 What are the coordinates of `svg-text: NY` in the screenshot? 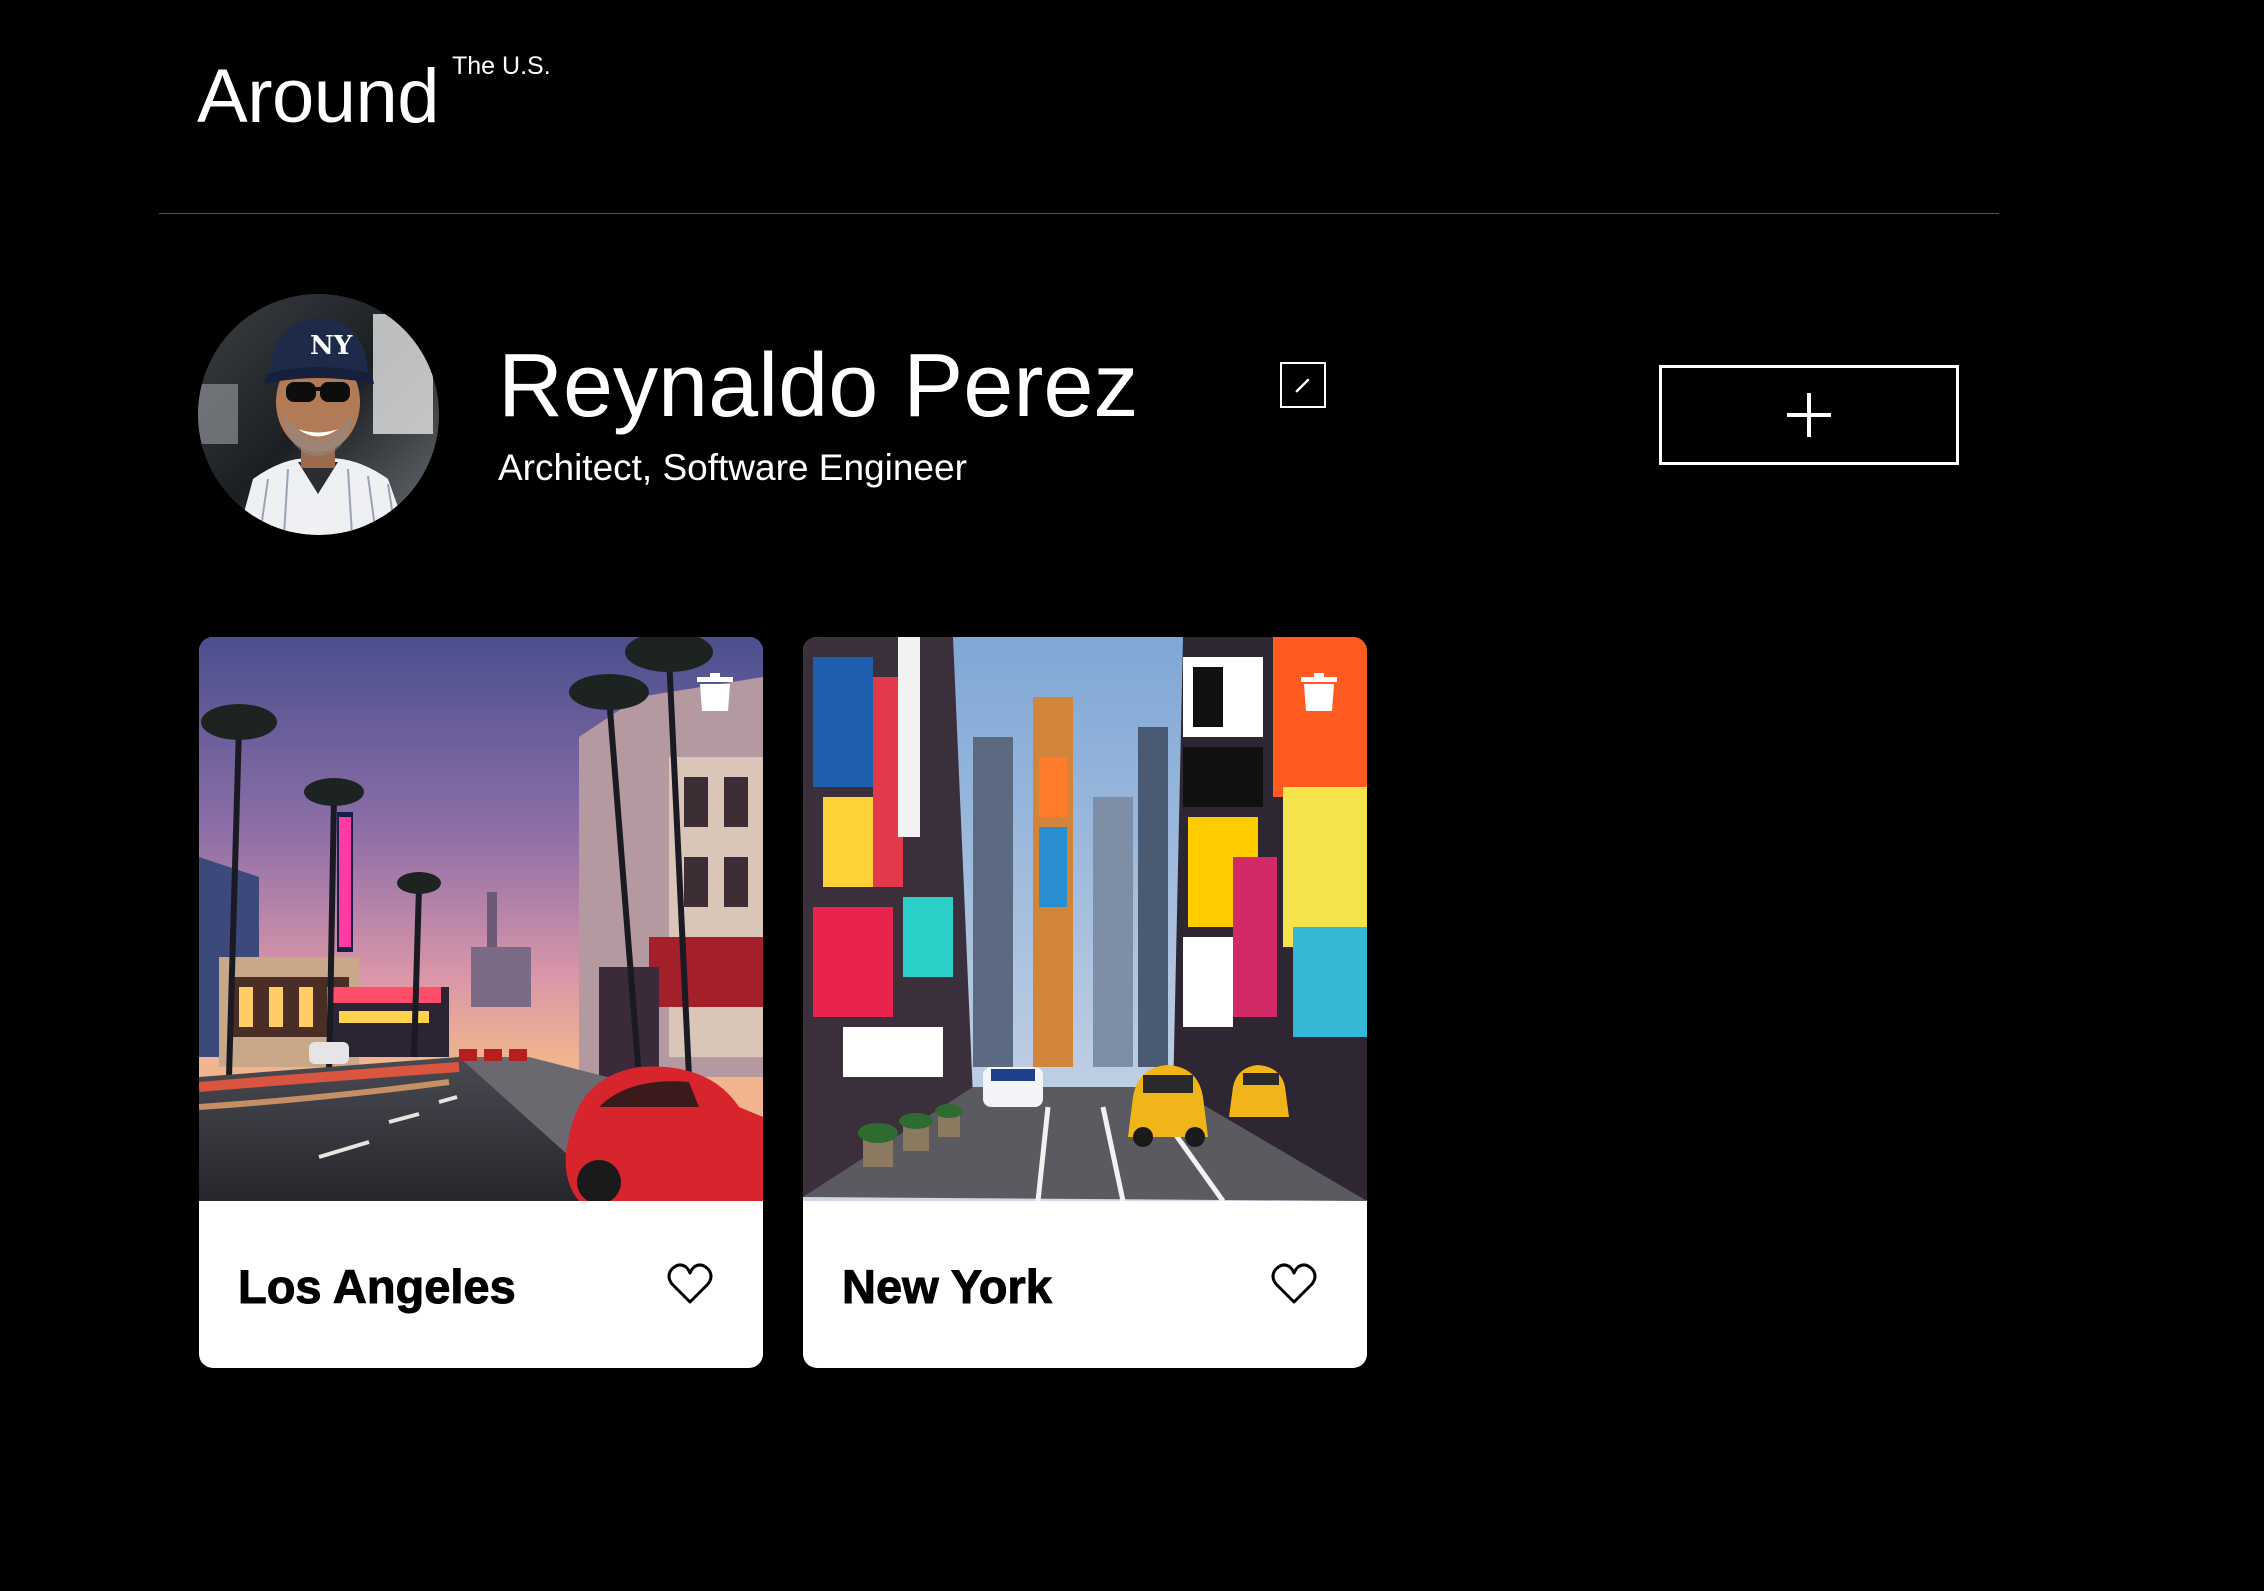 It's located at (331, 346).